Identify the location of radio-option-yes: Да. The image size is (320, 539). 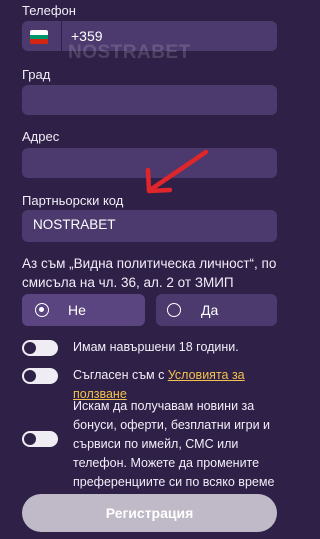
(216, 310).